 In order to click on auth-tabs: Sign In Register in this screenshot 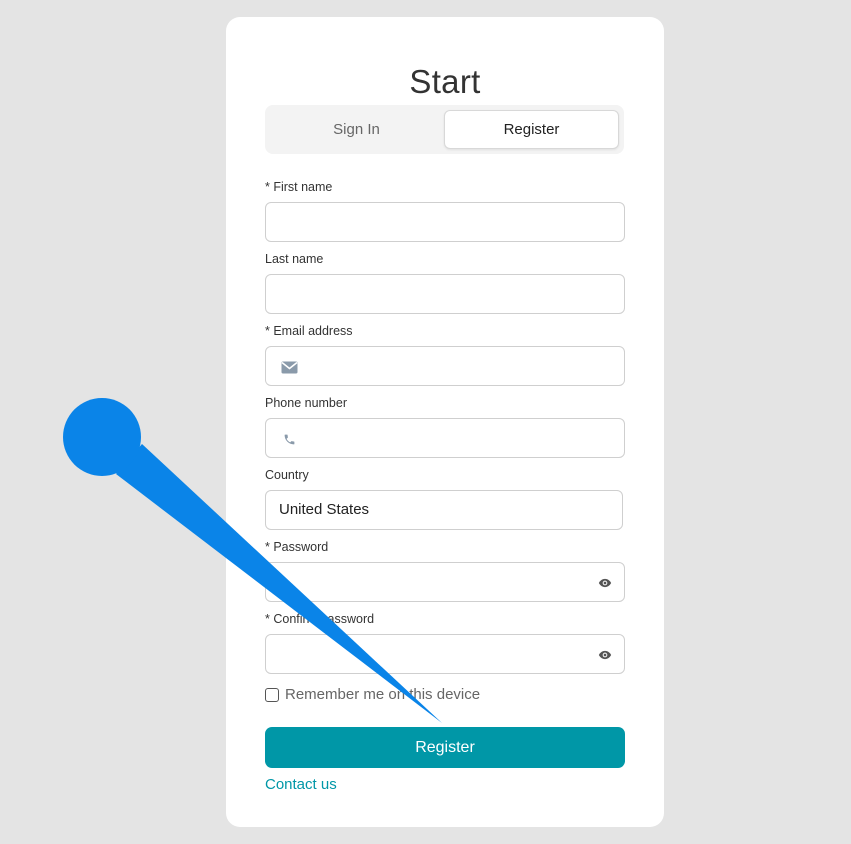, I will do `click(444, 129)`.